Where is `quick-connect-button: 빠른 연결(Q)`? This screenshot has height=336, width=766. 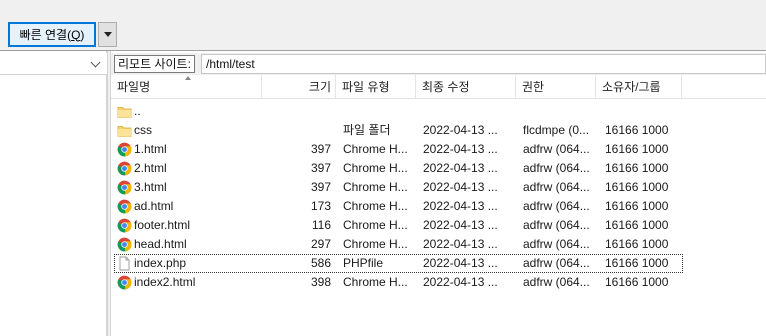
quick-connect-button: 빠른 연결(Q) is located at coordinates (52, 34).